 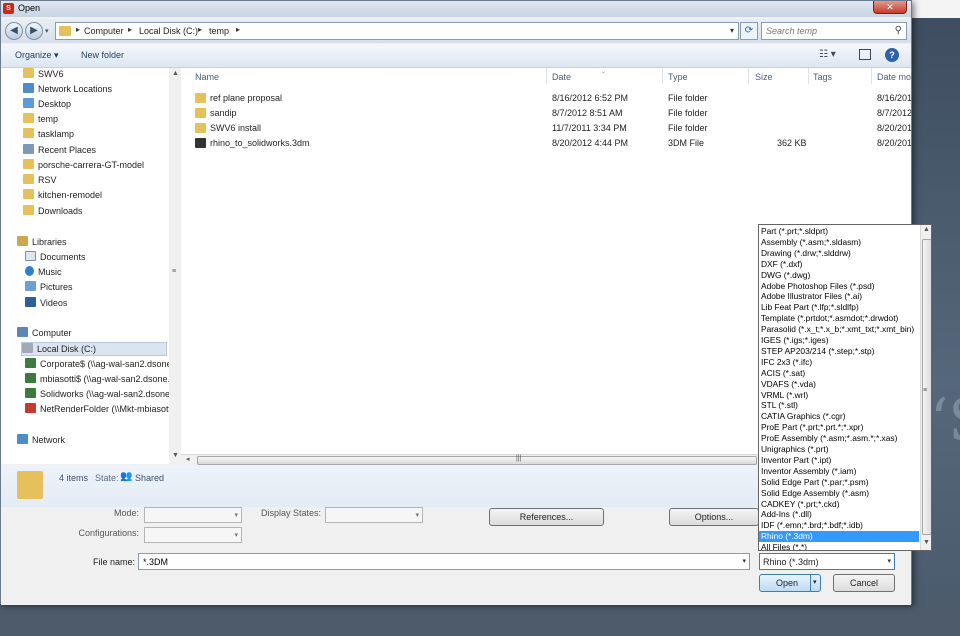 What do you see at coordinates (561, 77) in the screenshot?
I see `column-header-date: Date` at bounding box center [561, 77].